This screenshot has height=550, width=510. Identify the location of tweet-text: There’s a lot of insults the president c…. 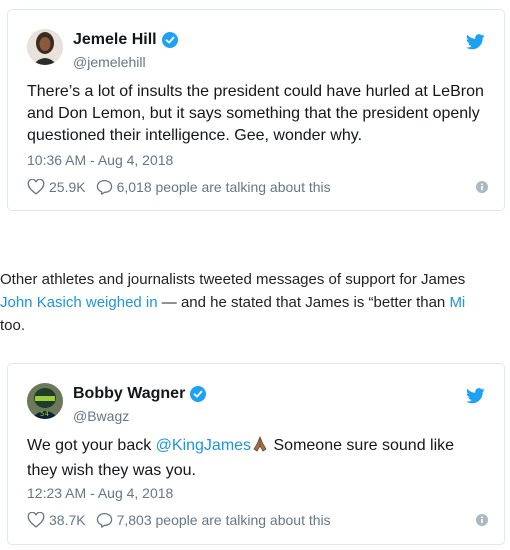
(255, 113).